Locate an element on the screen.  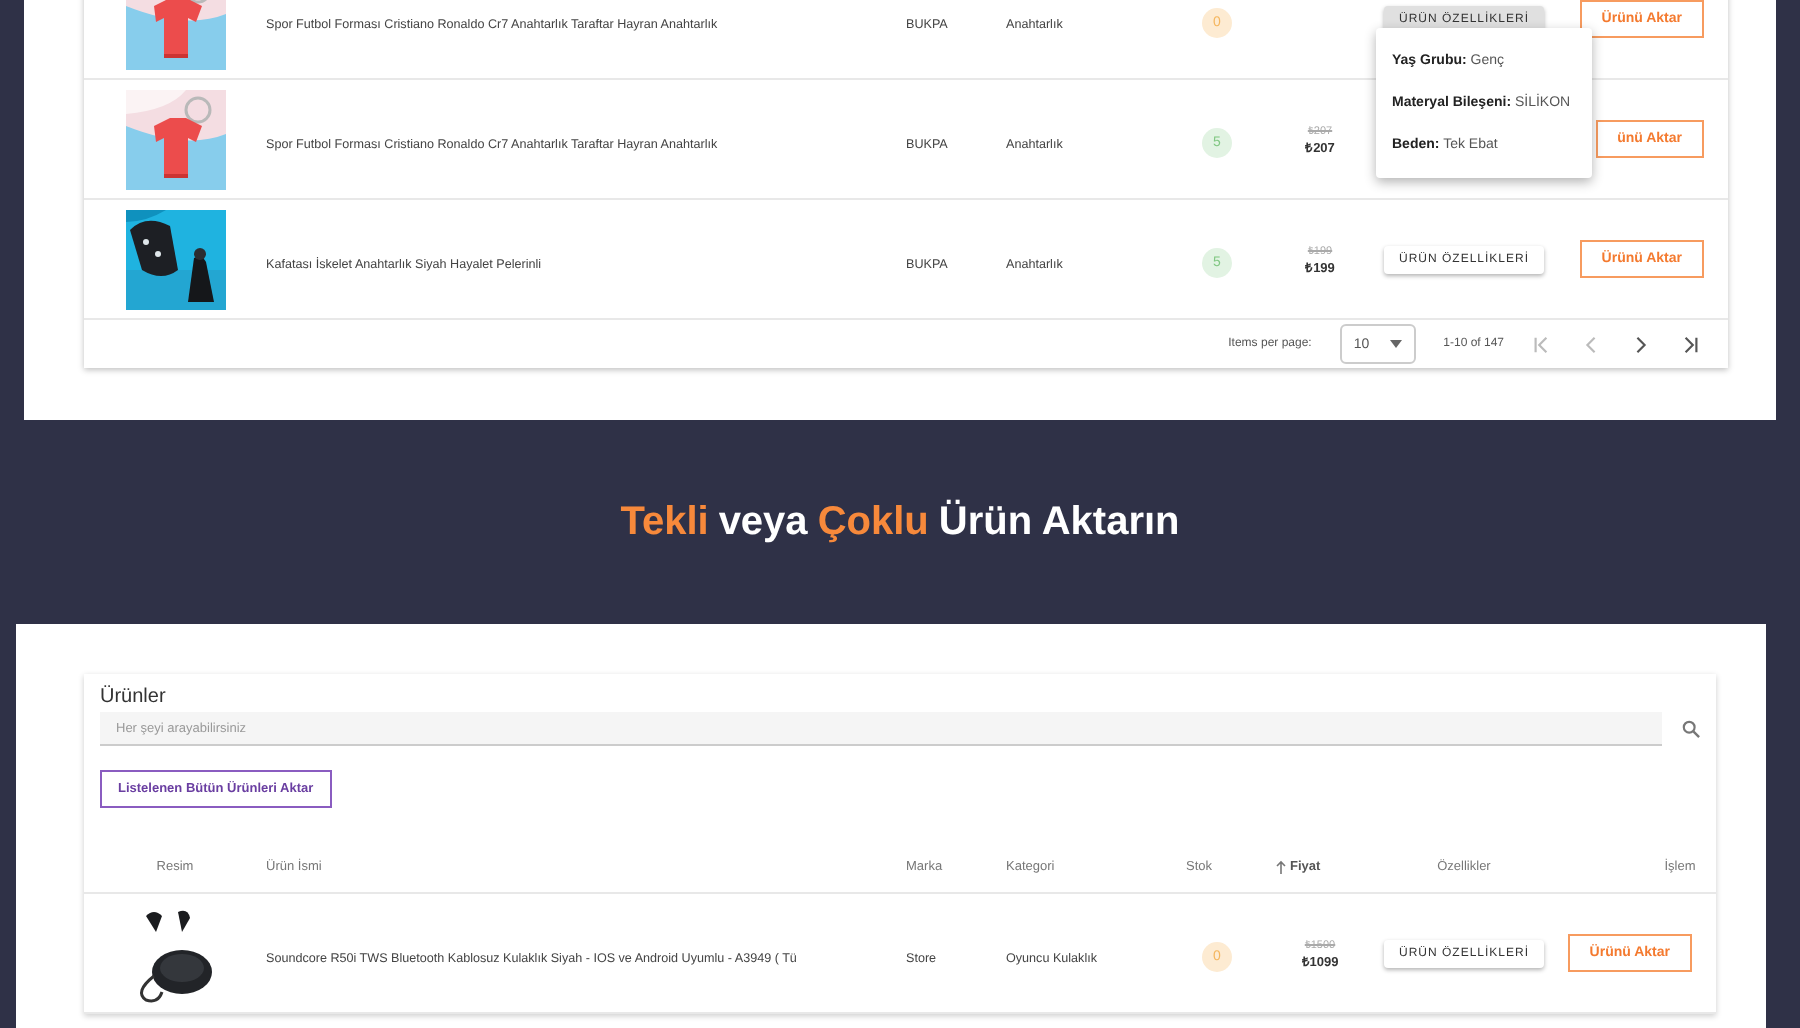
sort-arrow-icon is located at coordinates (1281, 866).